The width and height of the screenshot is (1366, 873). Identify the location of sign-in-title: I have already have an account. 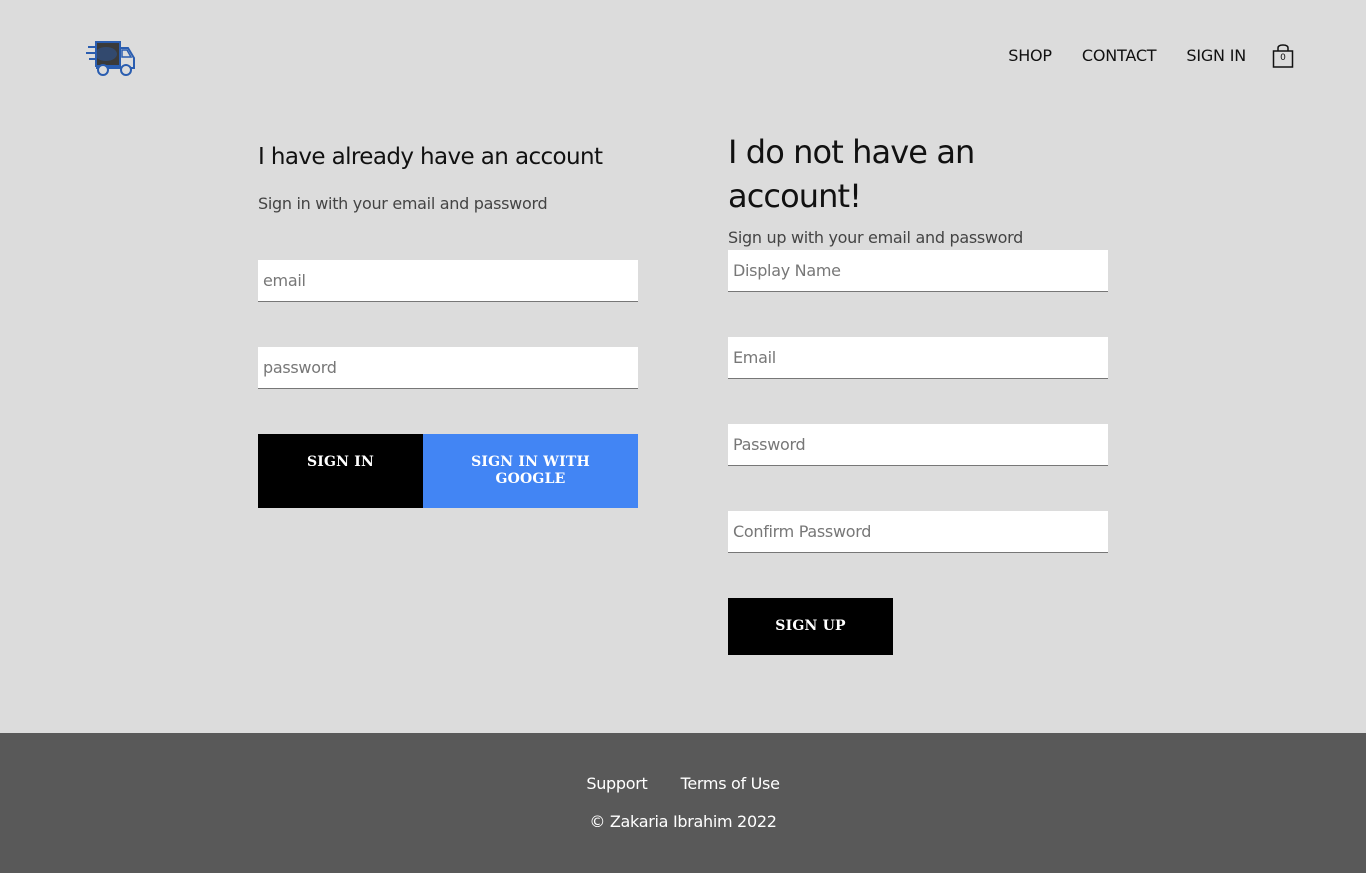
(430, 157).